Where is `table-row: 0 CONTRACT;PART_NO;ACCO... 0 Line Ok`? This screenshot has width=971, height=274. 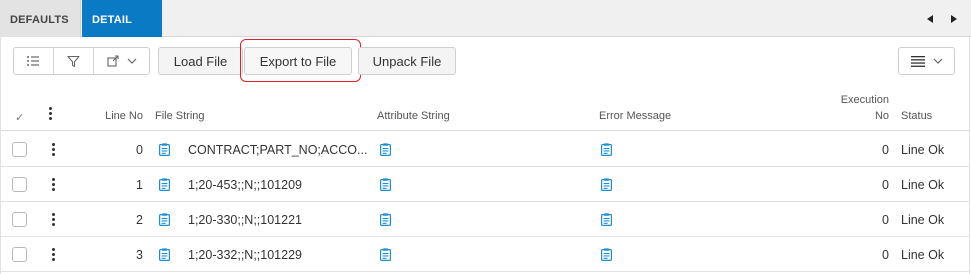 table-row: 0 CONTRACT;PART_NO;ACCO... 0 Line Ok is located at coordinates (485, 149).